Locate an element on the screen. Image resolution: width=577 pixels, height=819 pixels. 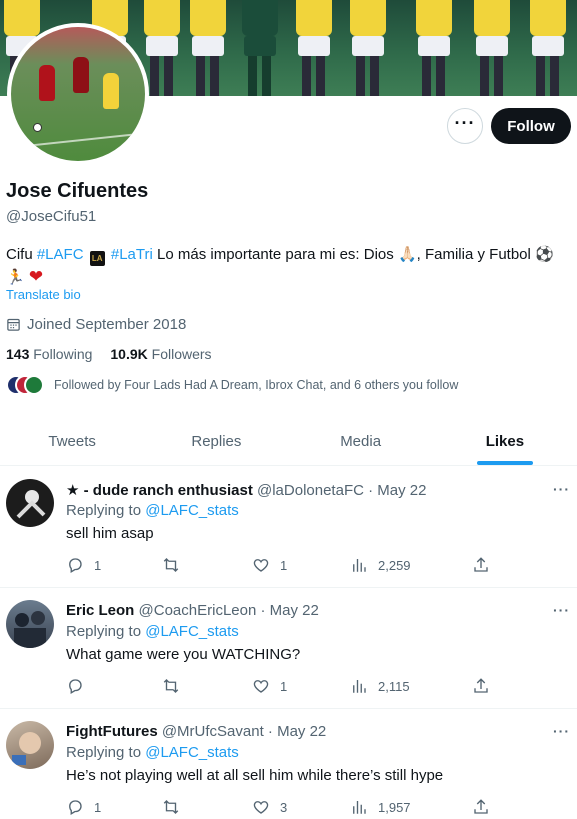
tweet-meta: @laDolonetaFC · May 22 is located at coordinates (341, 490).